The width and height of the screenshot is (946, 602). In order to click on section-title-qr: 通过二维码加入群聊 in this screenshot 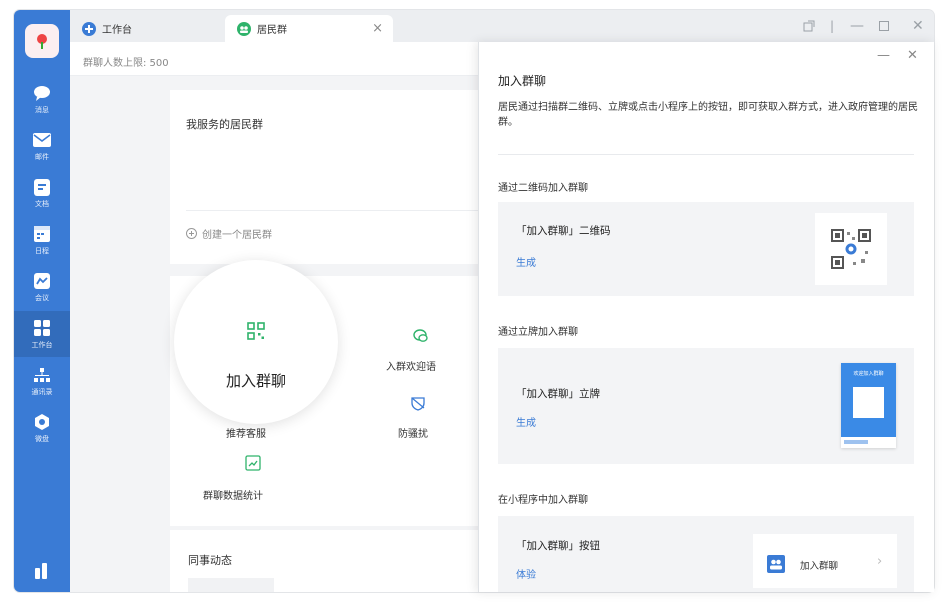, I will do `click(543, 188)`.